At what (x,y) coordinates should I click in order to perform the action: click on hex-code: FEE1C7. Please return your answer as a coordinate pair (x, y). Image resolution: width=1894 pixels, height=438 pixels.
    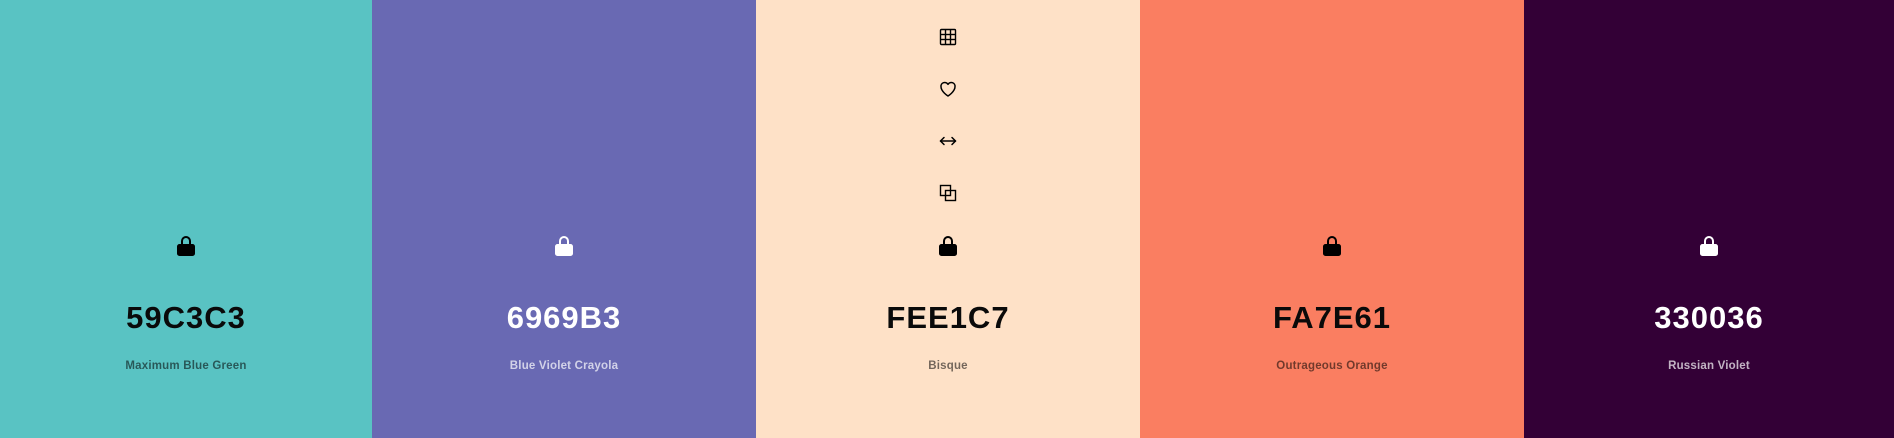
    Looking at the image, I should click on (948, 318).